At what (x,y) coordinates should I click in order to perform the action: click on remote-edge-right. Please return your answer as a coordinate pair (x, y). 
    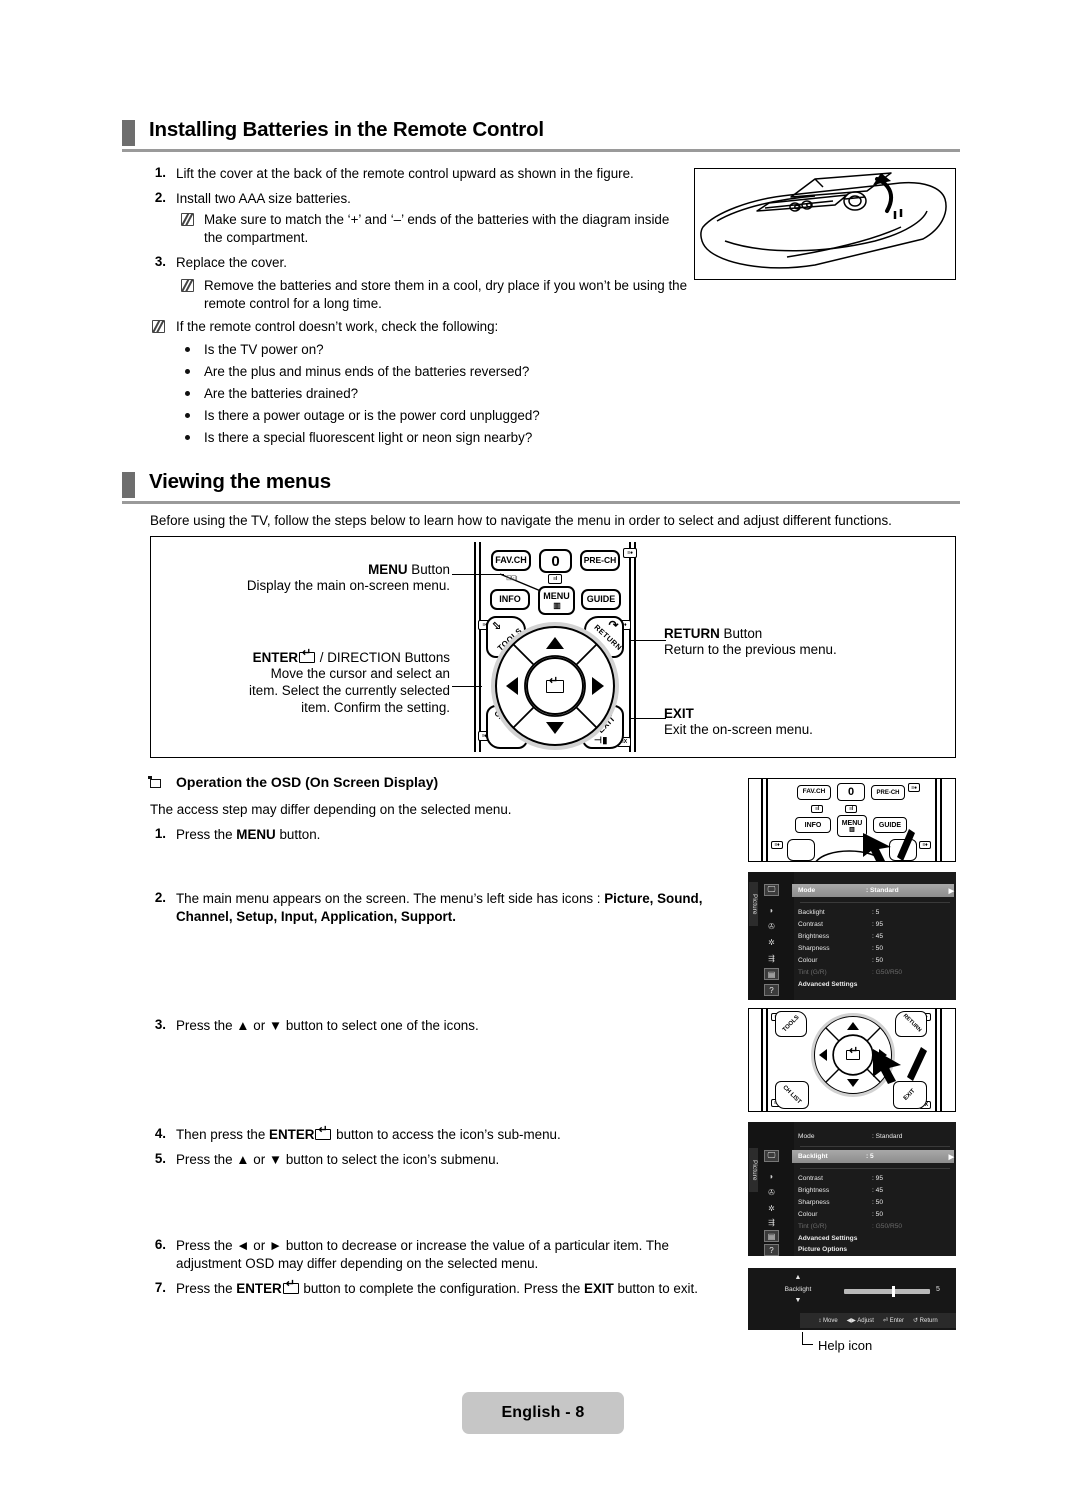
    Looking at the image, I should click on (941, 1060).